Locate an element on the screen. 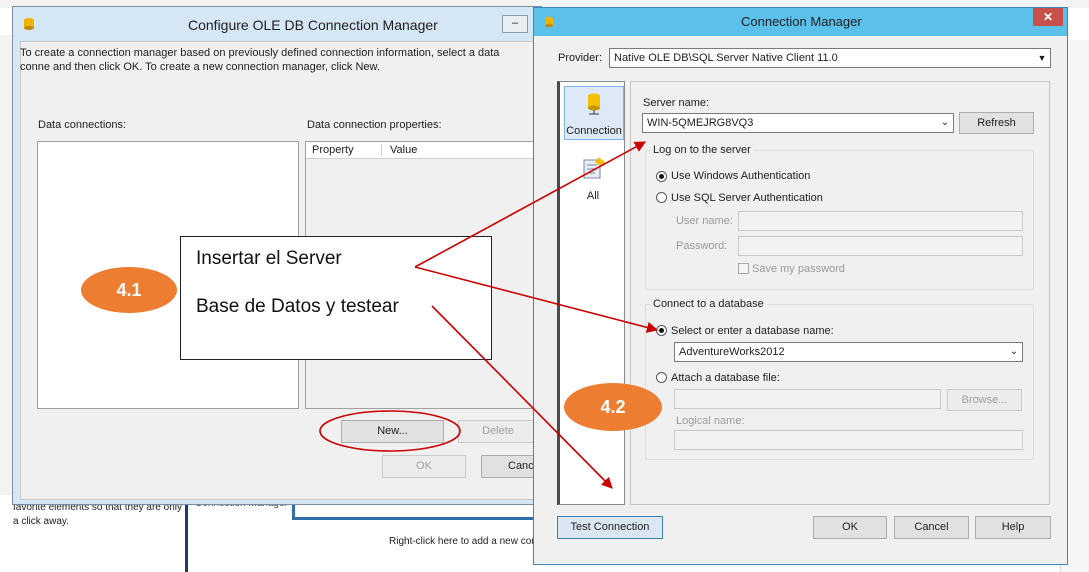 Image resolution: width=1089 pixels, height=572 pixels. password-field is located at coordinates (880, 246).